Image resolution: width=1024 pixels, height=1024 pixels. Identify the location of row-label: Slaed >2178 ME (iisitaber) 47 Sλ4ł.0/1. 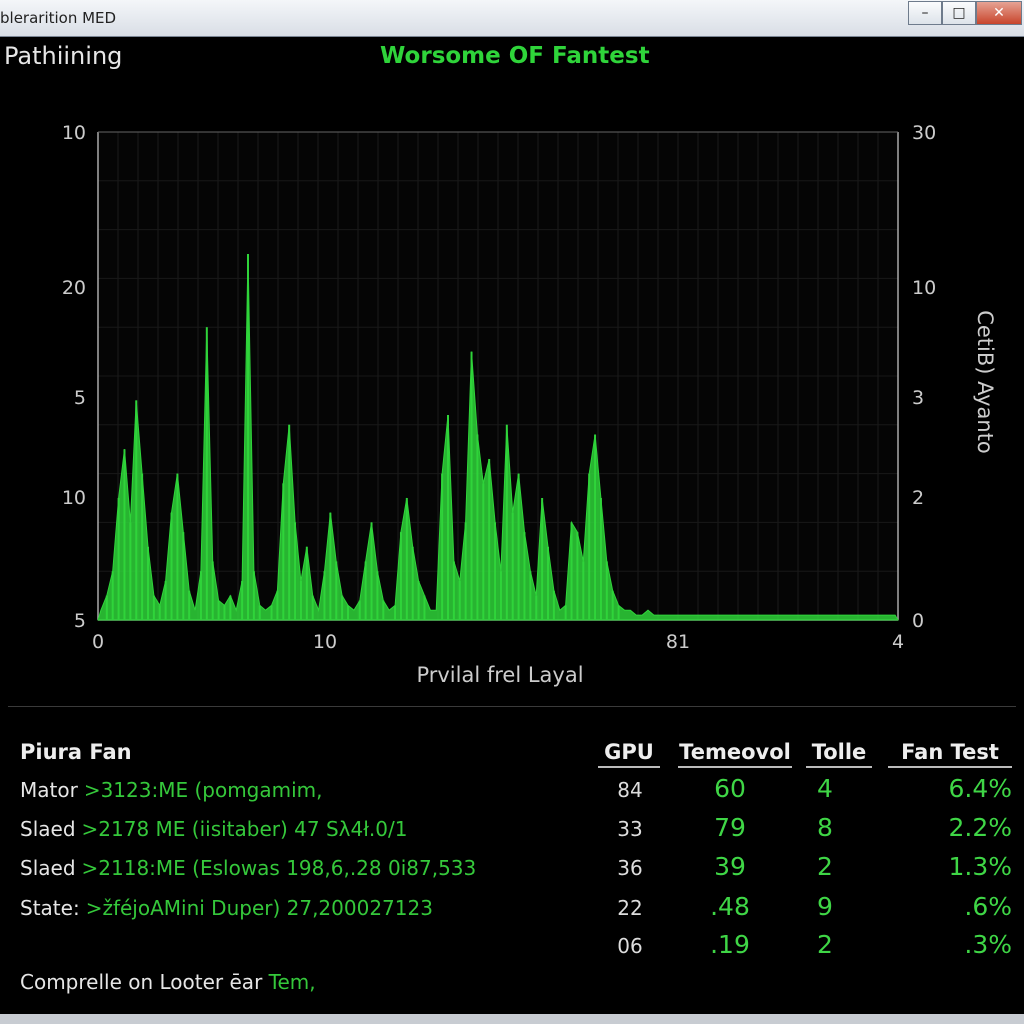
(213, 829).